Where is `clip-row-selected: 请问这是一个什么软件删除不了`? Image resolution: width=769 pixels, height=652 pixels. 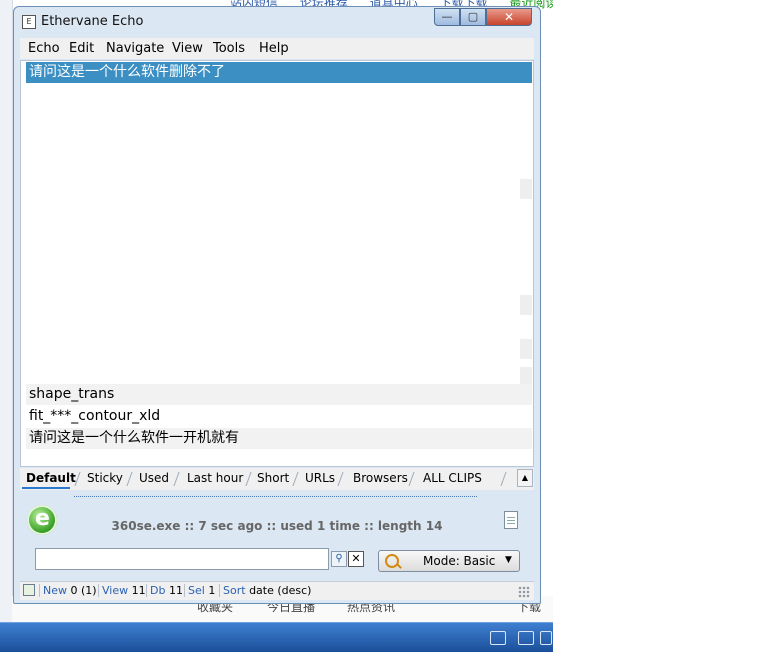
clip-row-selected: 请问这是一个什么软件删除不了 is located at coordinates (279, 72).